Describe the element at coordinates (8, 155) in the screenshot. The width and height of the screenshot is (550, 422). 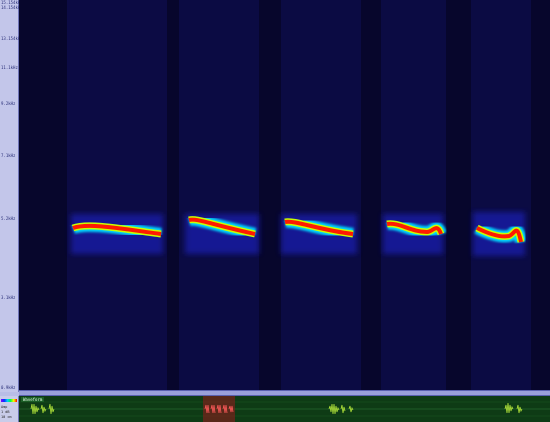
I see `freq-tick: 7.1kHz` at that location.